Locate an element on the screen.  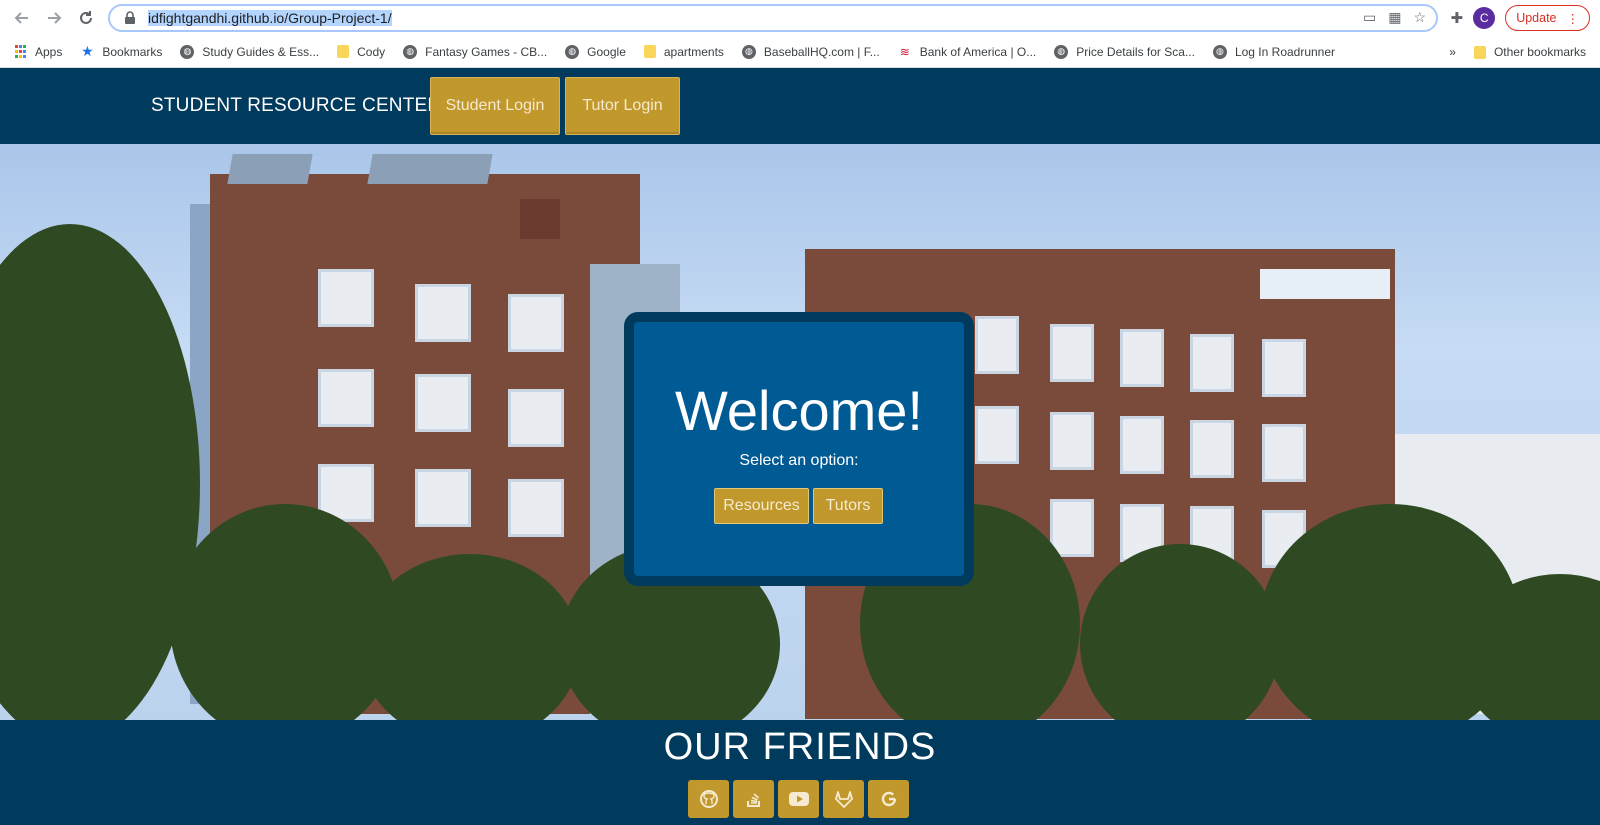
bookmark-apartments: apartments is located at coordinates (683, 52).